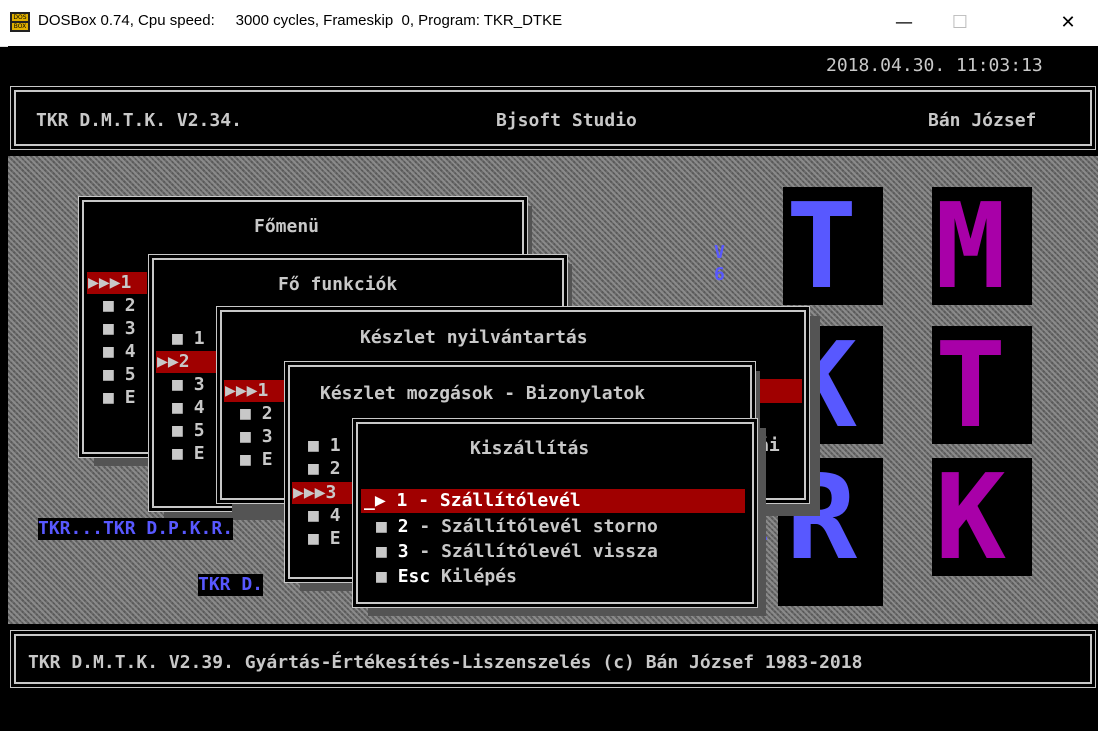  Describe the element at coordinates (1068, 23) in the screenshot. I see `close-button: ✕` at that location.